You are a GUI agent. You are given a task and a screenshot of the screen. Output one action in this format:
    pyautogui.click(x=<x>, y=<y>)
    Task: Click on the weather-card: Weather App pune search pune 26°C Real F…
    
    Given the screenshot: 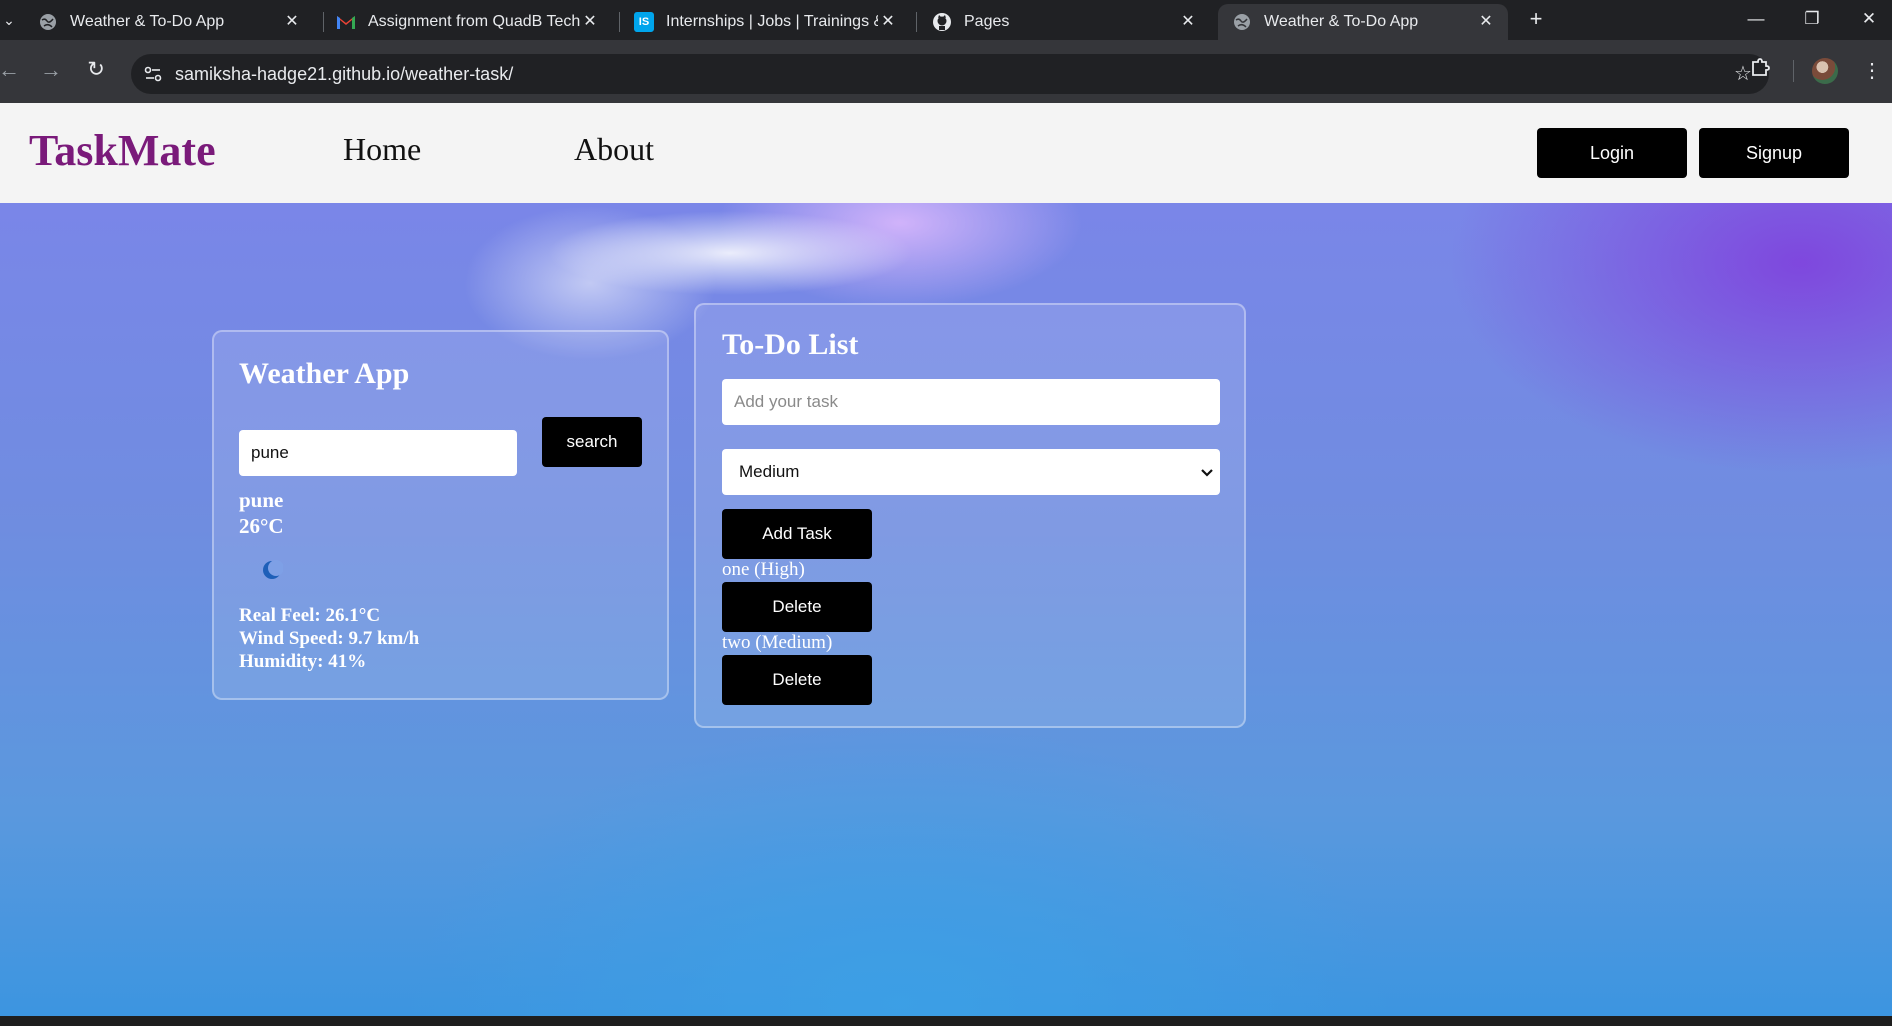 What is the action you would take?
    pyautogui.click(x=440, y=515)
    